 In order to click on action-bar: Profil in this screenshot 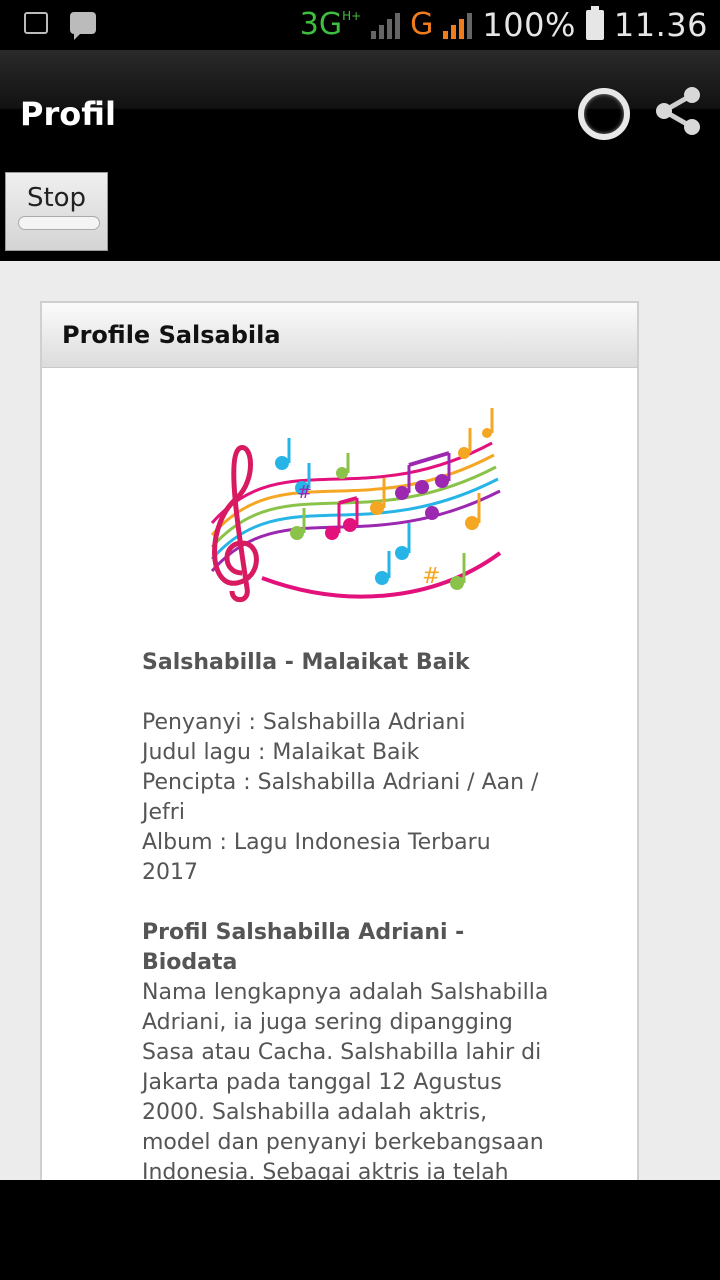, I will do `click(360, 110)`.